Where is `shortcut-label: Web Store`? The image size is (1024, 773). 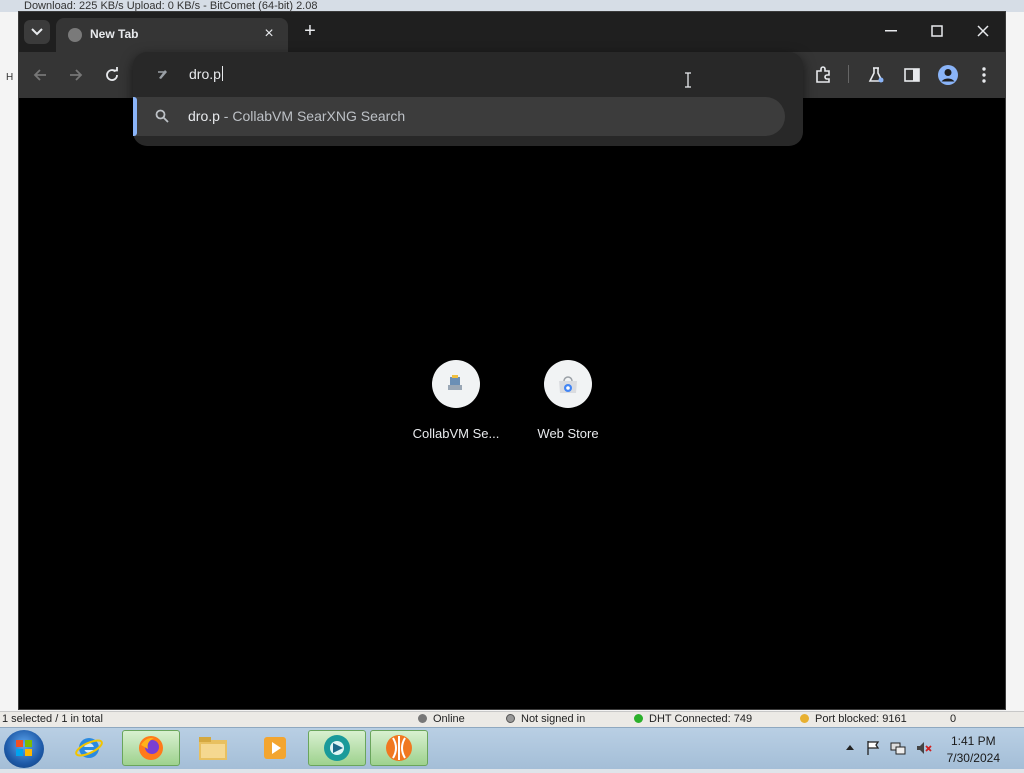
shortcut-label: Web Store is located at coordinates (568, 433).